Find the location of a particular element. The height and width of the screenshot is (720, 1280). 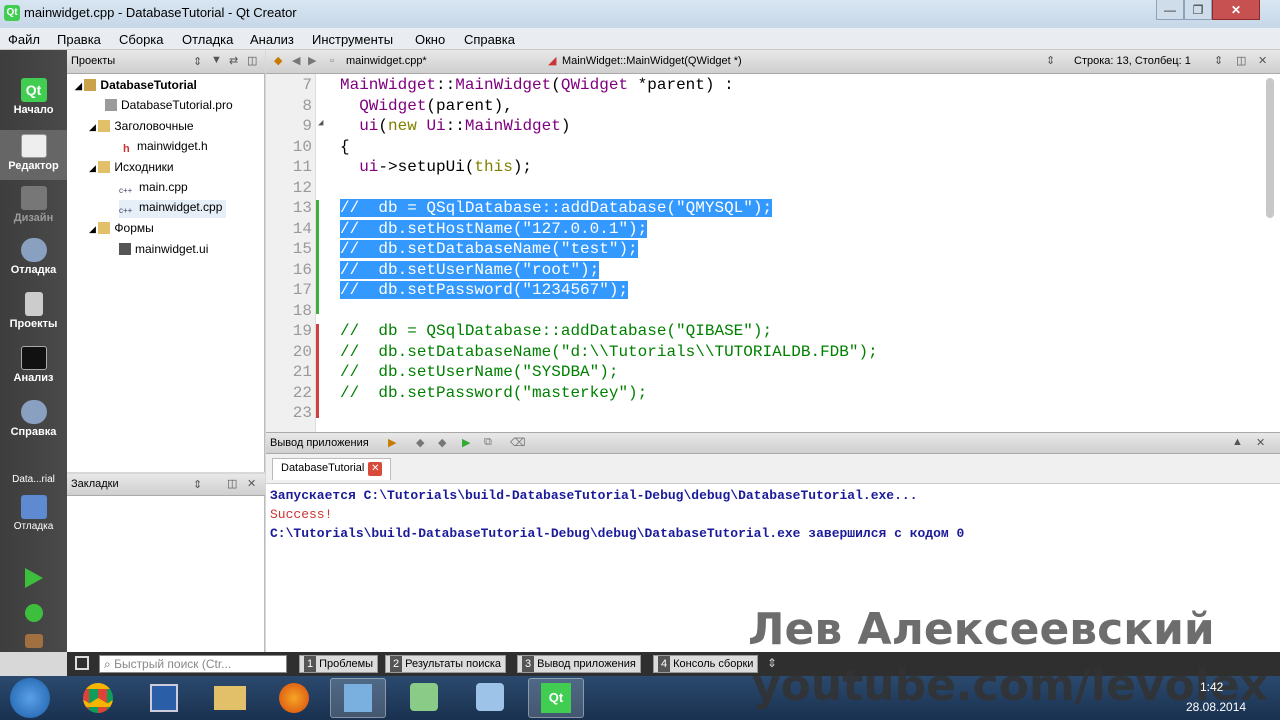

run-icon is located at coordinates (33, 578).